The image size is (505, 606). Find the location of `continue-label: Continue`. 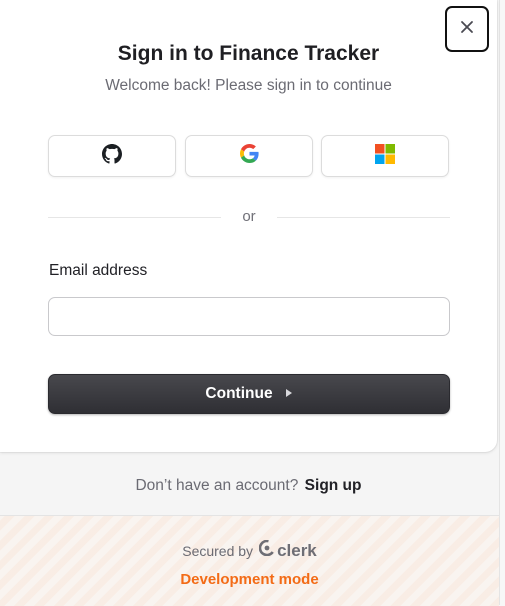

continue-label: Continue is located at coordinates (239, 393).